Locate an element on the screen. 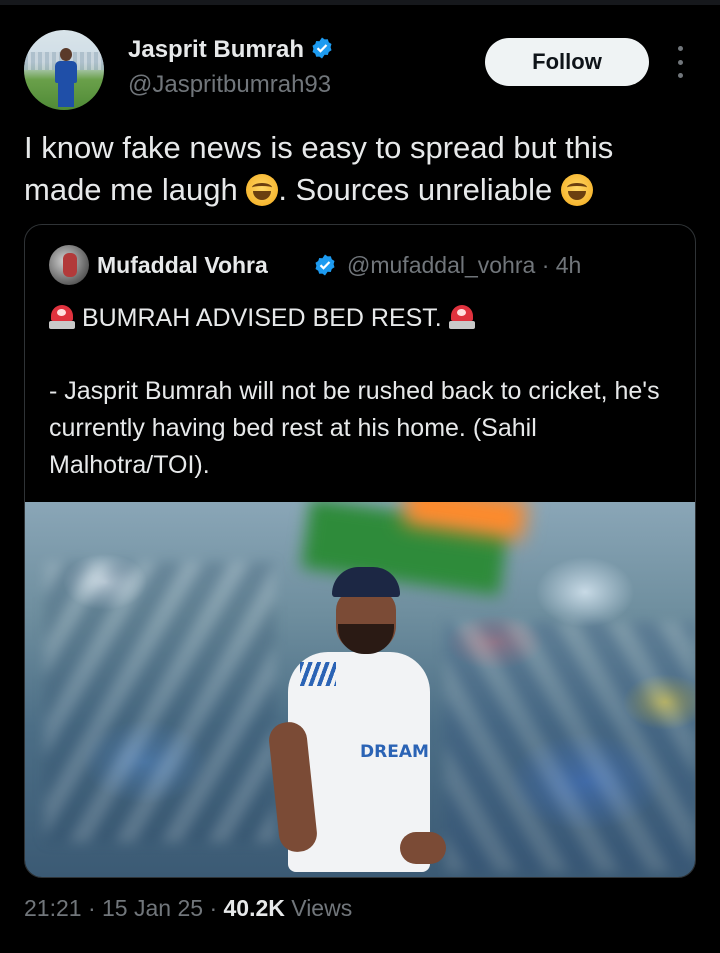 This screenshot has width=720, height=953. top-divider is located at coordinates (360, 2).